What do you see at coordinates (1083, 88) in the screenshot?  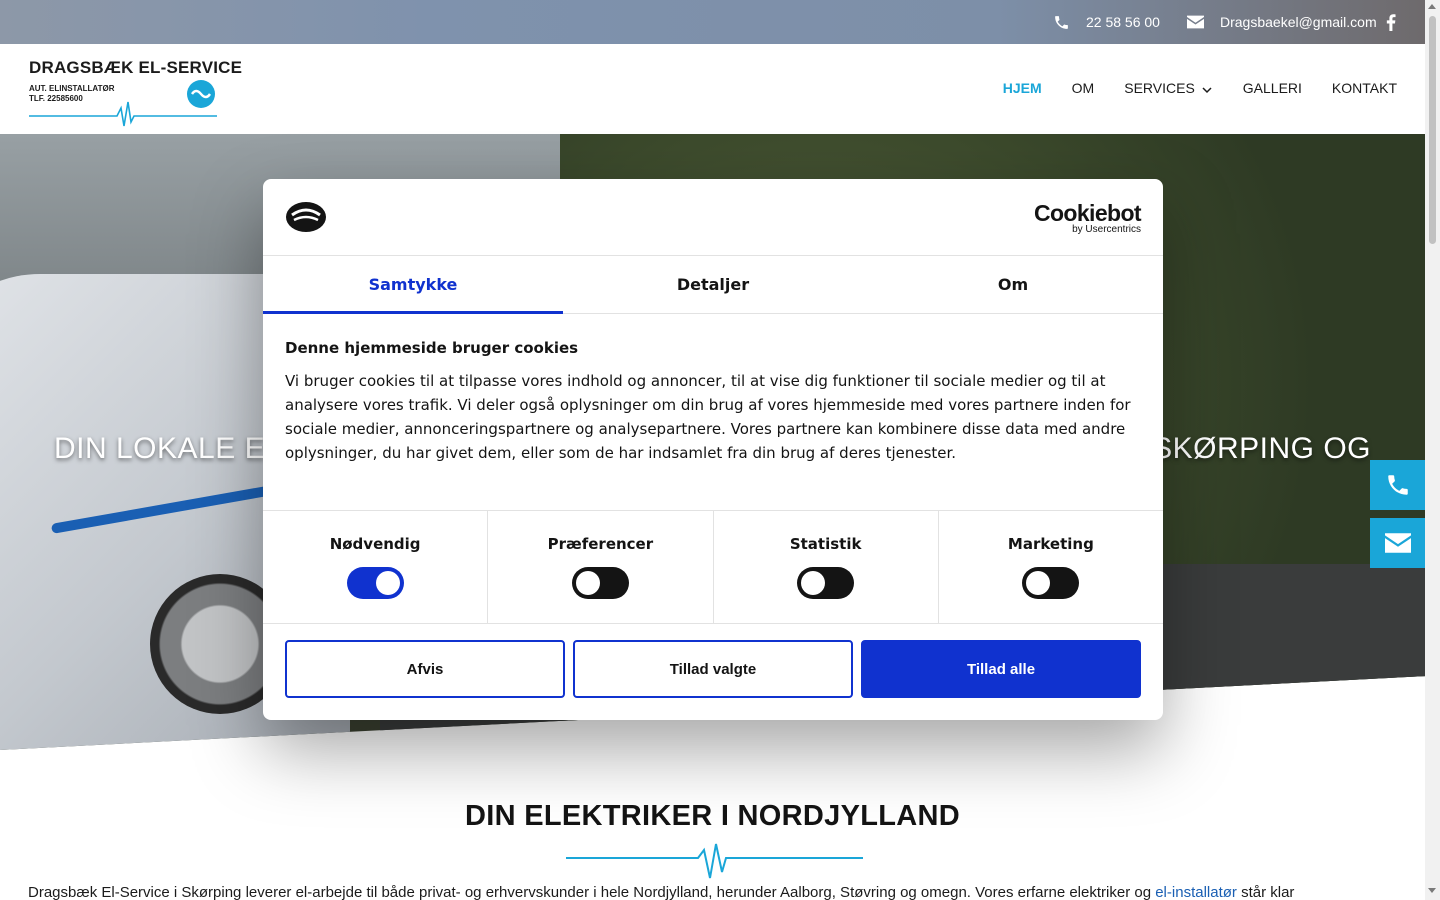 I see `nav-om: OM` at bounding box center [1083, 88].